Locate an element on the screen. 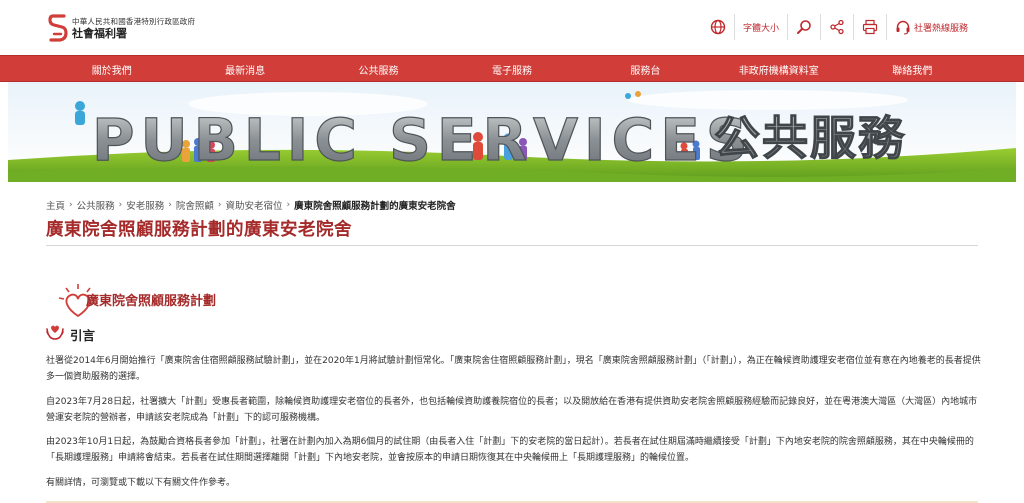  breadcrumb-residential-care: 院舍照顧 is located at coordinates (195, 205).